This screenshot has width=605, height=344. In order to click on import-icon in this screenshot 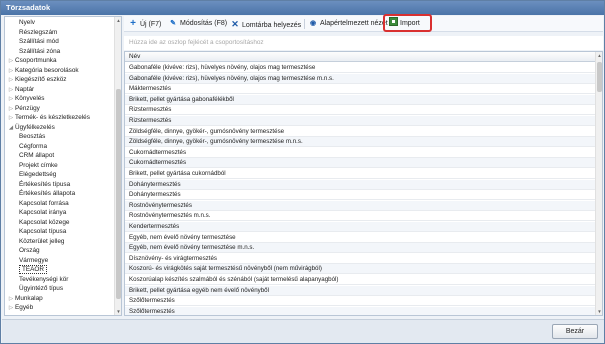, I will do `click(393, 21)`.